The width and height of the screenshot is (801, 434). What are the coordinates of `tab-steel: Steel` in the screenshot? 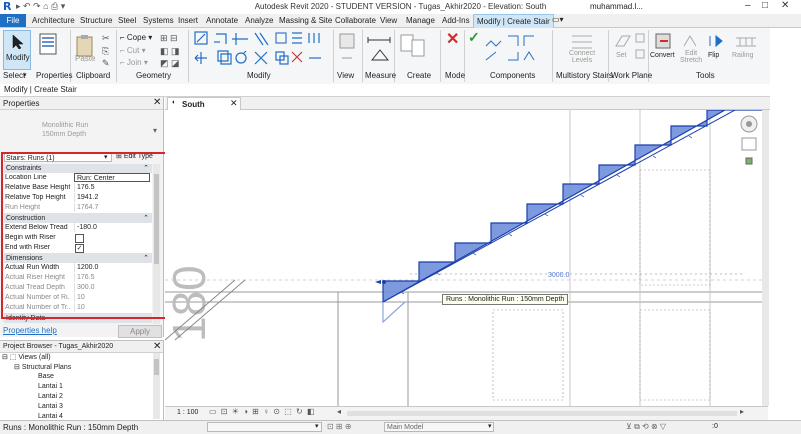 It's located at (127, 20).